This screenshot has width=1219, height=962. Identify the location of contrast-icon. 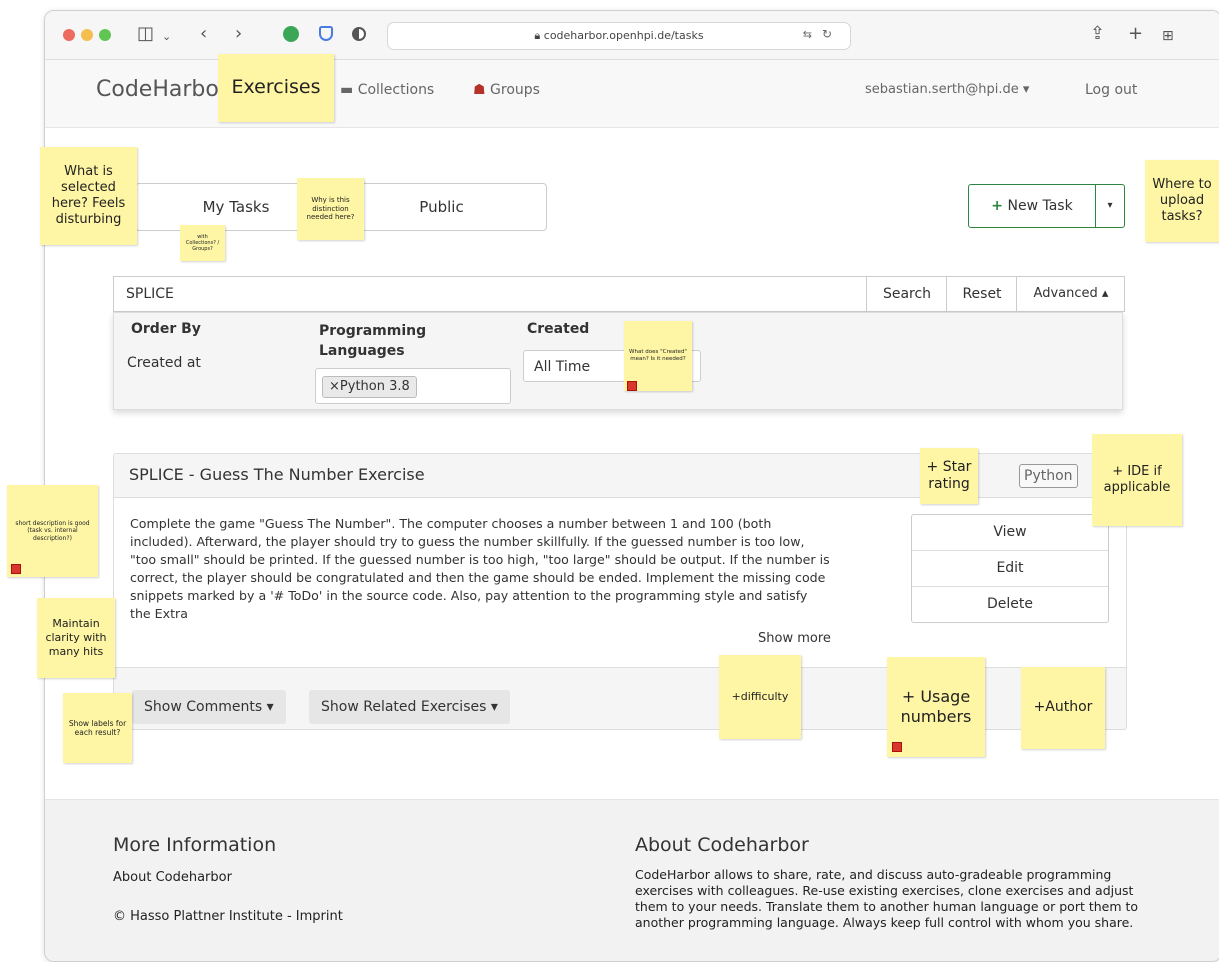
(359, 34).